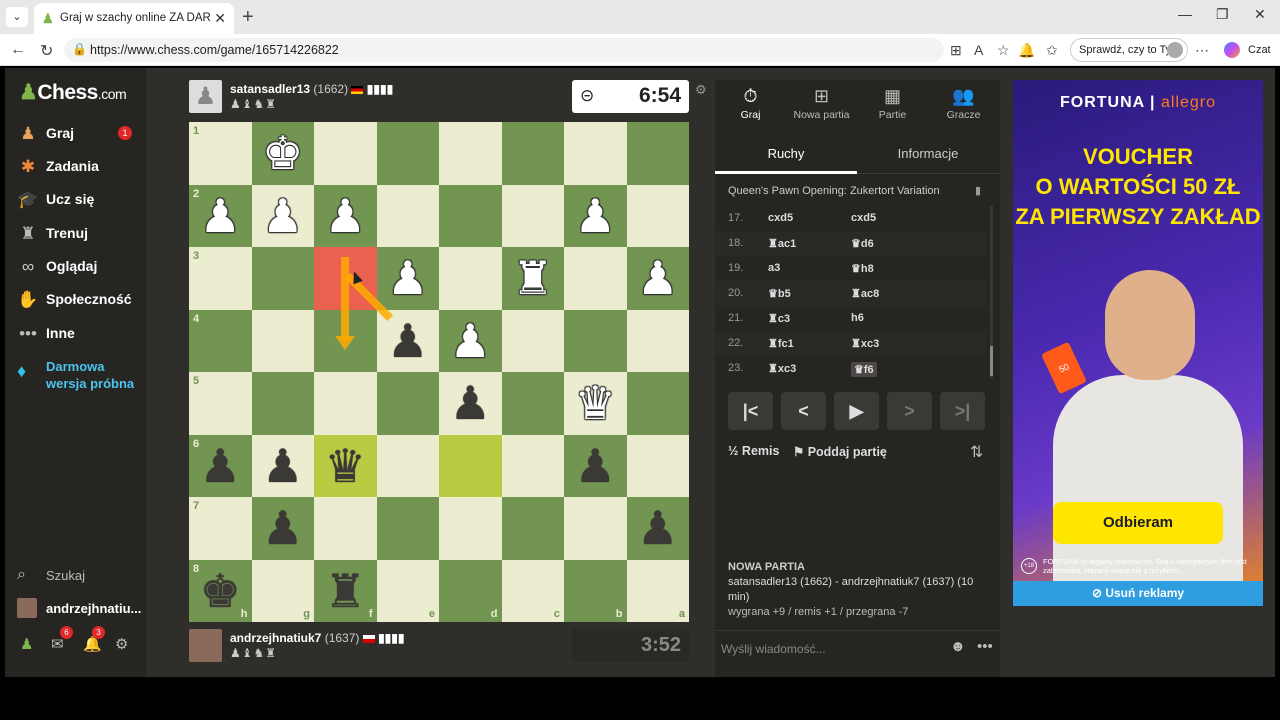 Image resolution: width=1280 pixels, height=720 pixels. I want to click on notifications-icon: 🔔 3, so click(94, 639).